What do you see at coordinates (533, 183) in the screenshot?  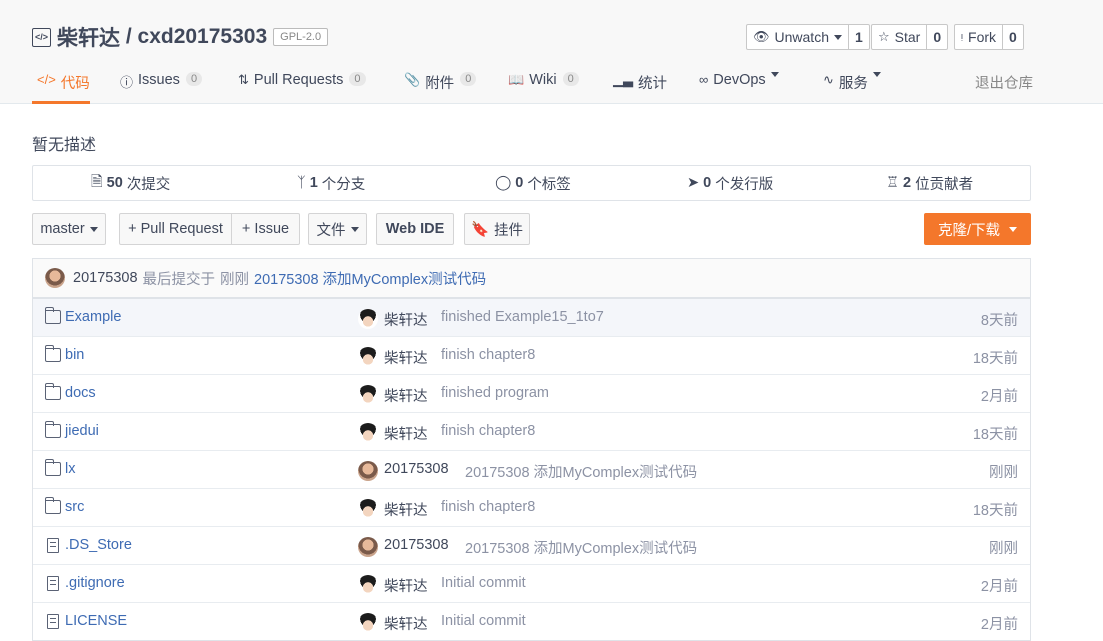 I see `stat-tags: ◯ 0 个标签` at bounding box center [533, 183].